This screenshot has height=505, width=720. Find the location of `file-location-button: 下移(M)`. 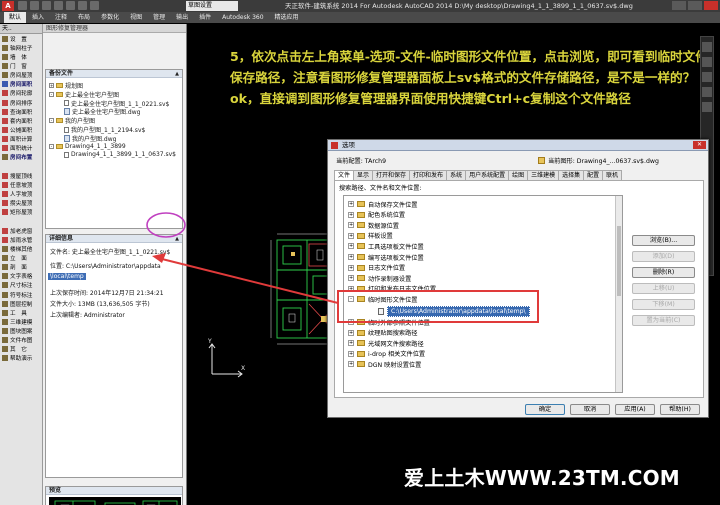

file-location-button: 下移(M) is located at coordinates (663, 304).